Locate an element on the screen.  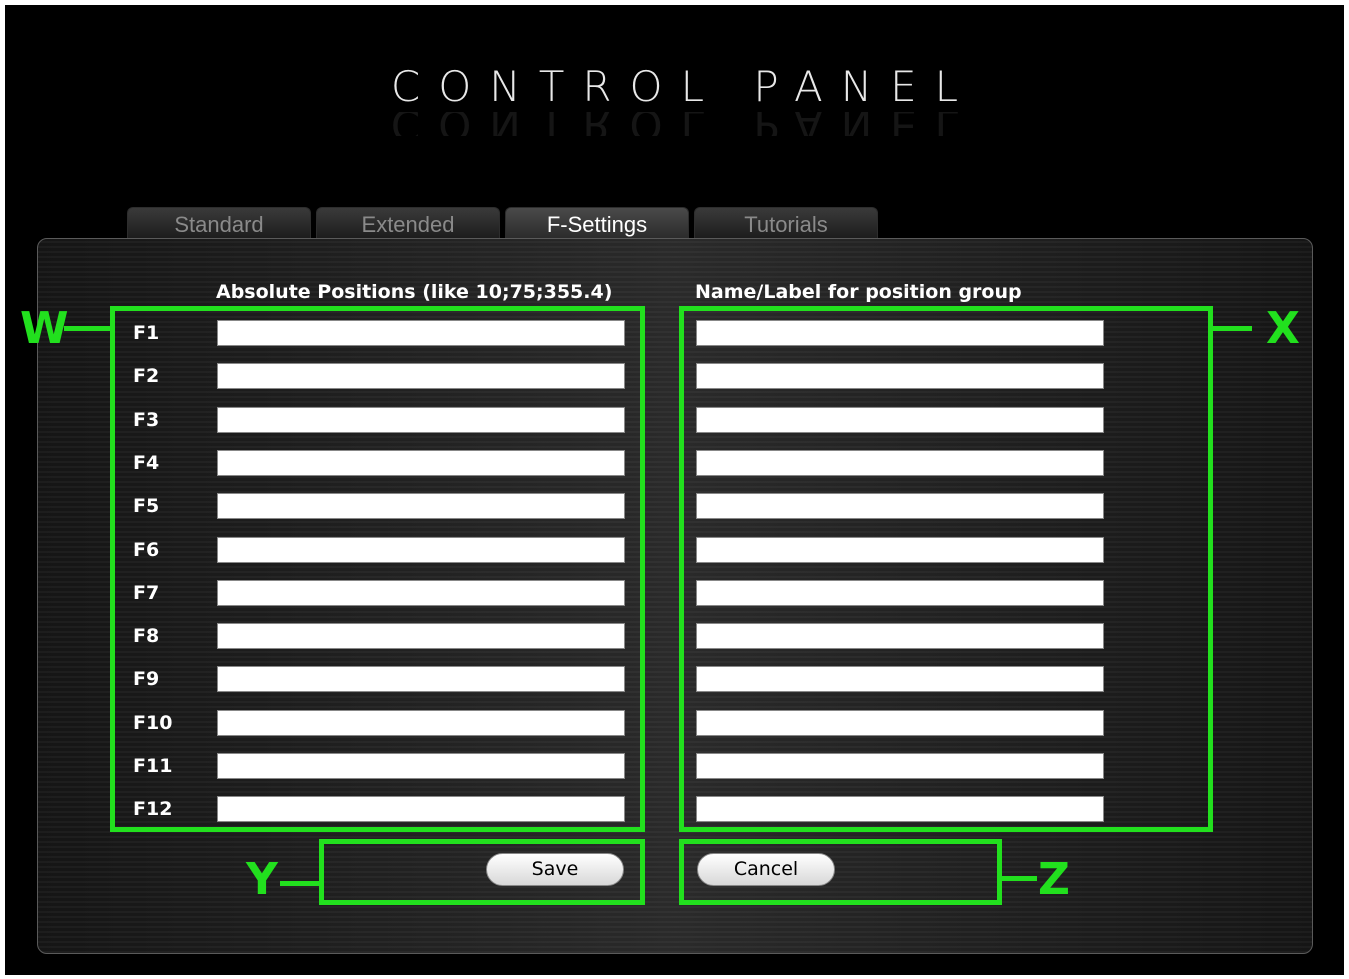
tab-tutorials: Tutorials is located at coordinates (786, 223).